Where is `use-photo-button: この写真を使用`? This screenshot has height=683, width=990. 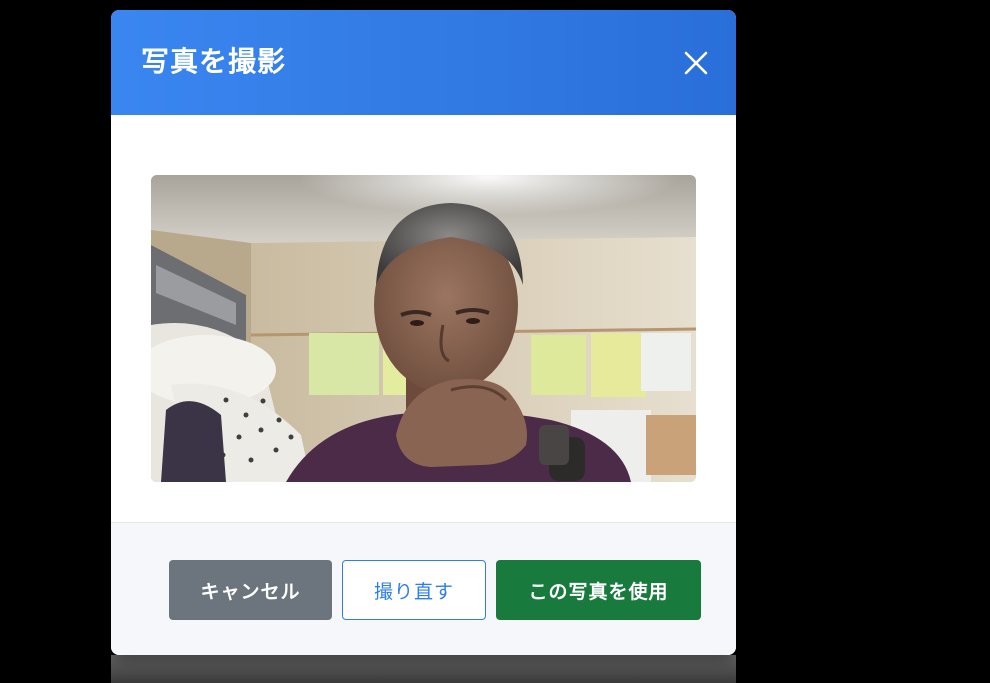 use-photo-button: この写真を使用 is located at coordinates (598, 590).